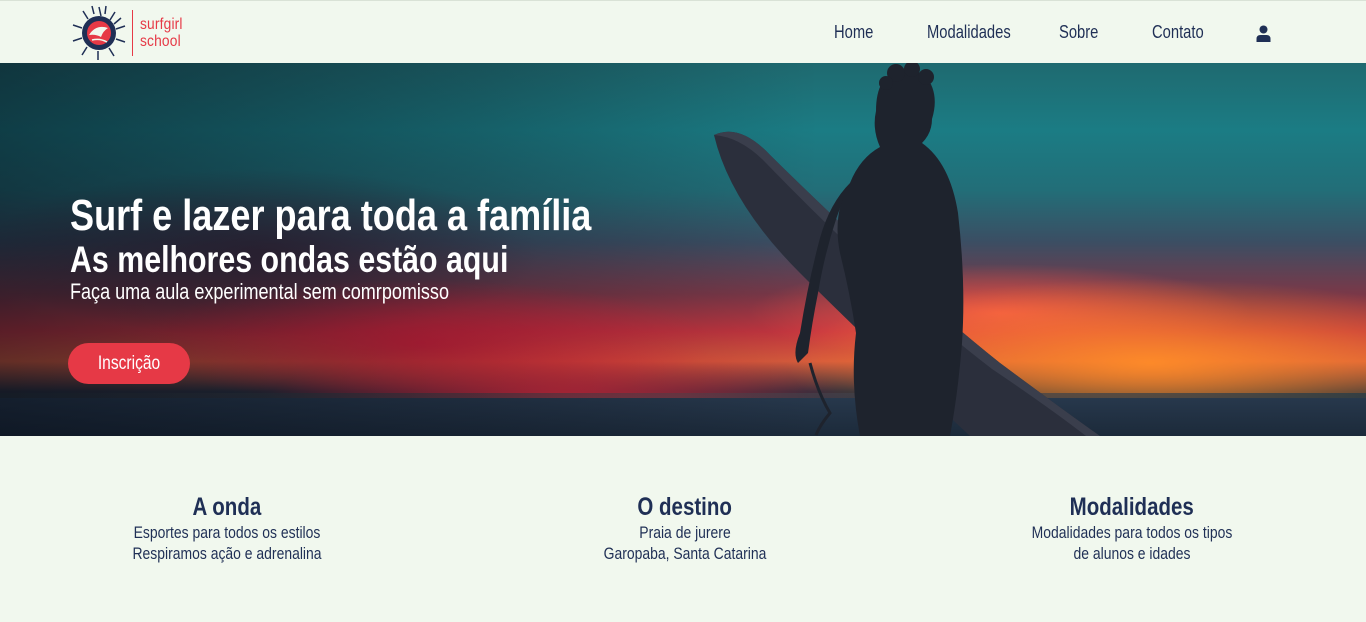 The width and height of the screenshot is (1366, 622). What do you see at coordinates (1178, 32) in the screenshot?
I see `nav-contato: Contato` at bounding box center [1178, 32].